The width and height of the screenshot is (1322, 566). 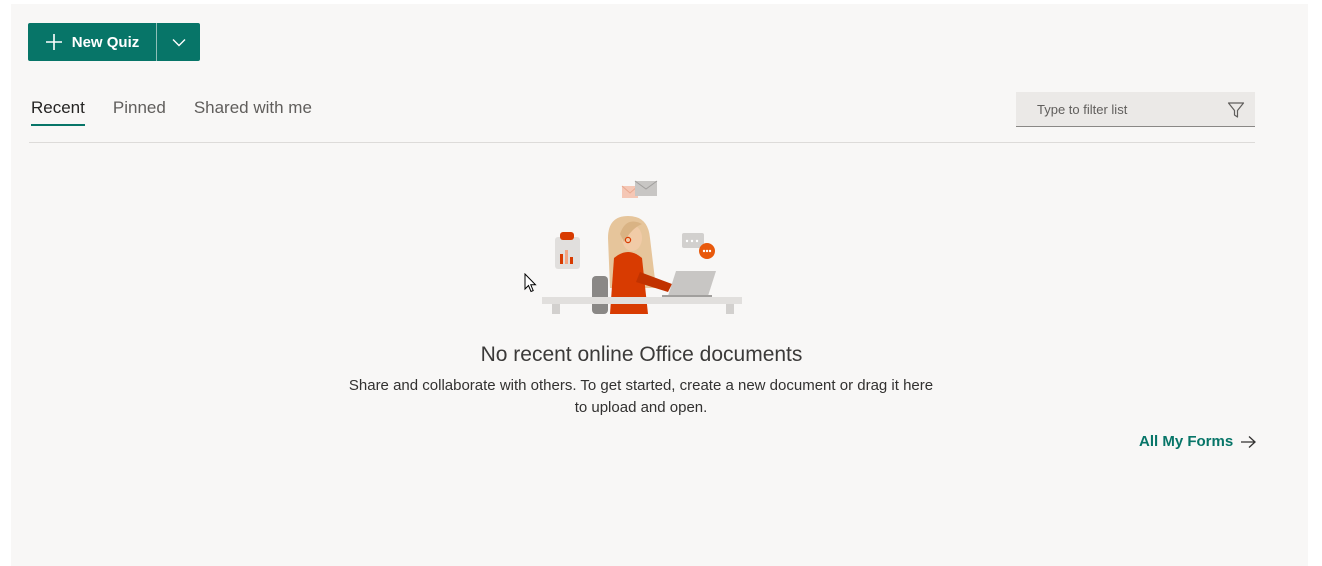 What do you see at coordinates (253, 112) in the screenshot?
I see `tab-shared-with-me: Shared with me` at bounding box center [253, 112].